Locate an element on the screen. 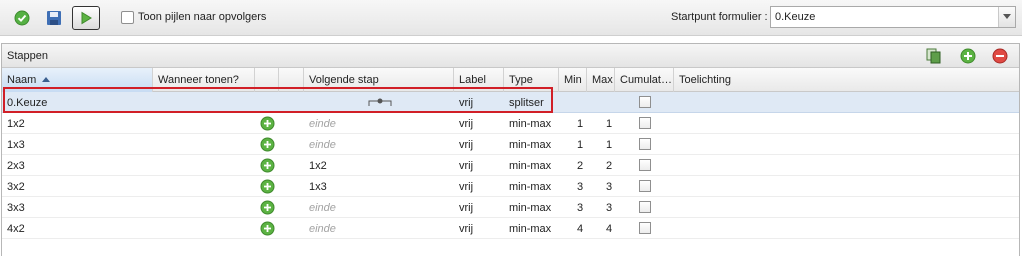 The width and height of the screenshot is (1022, 256). cell-min: 2 is located at coordinates (580, 166).